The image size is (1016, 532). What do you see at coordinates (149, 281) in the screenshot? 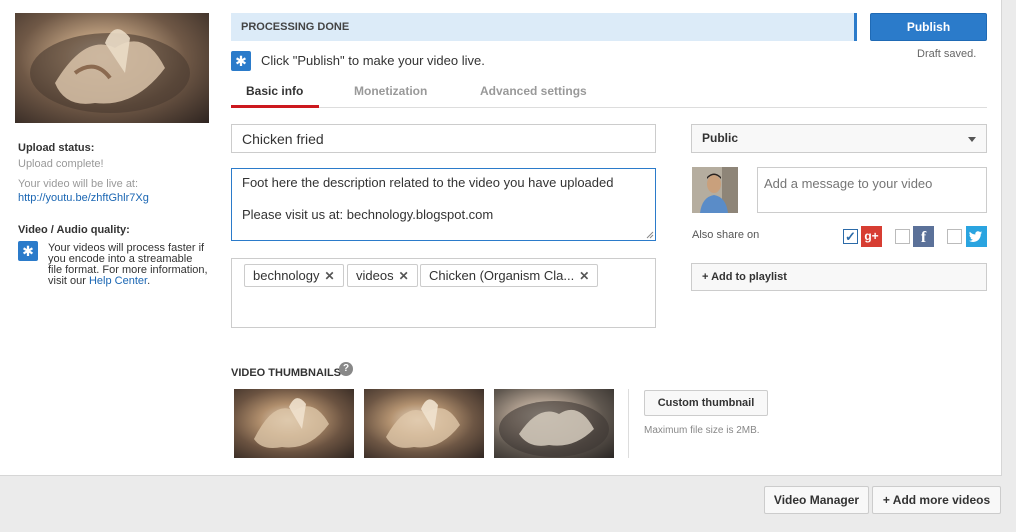
I see `quality-suffix: .` at bounding box center [149, 281].